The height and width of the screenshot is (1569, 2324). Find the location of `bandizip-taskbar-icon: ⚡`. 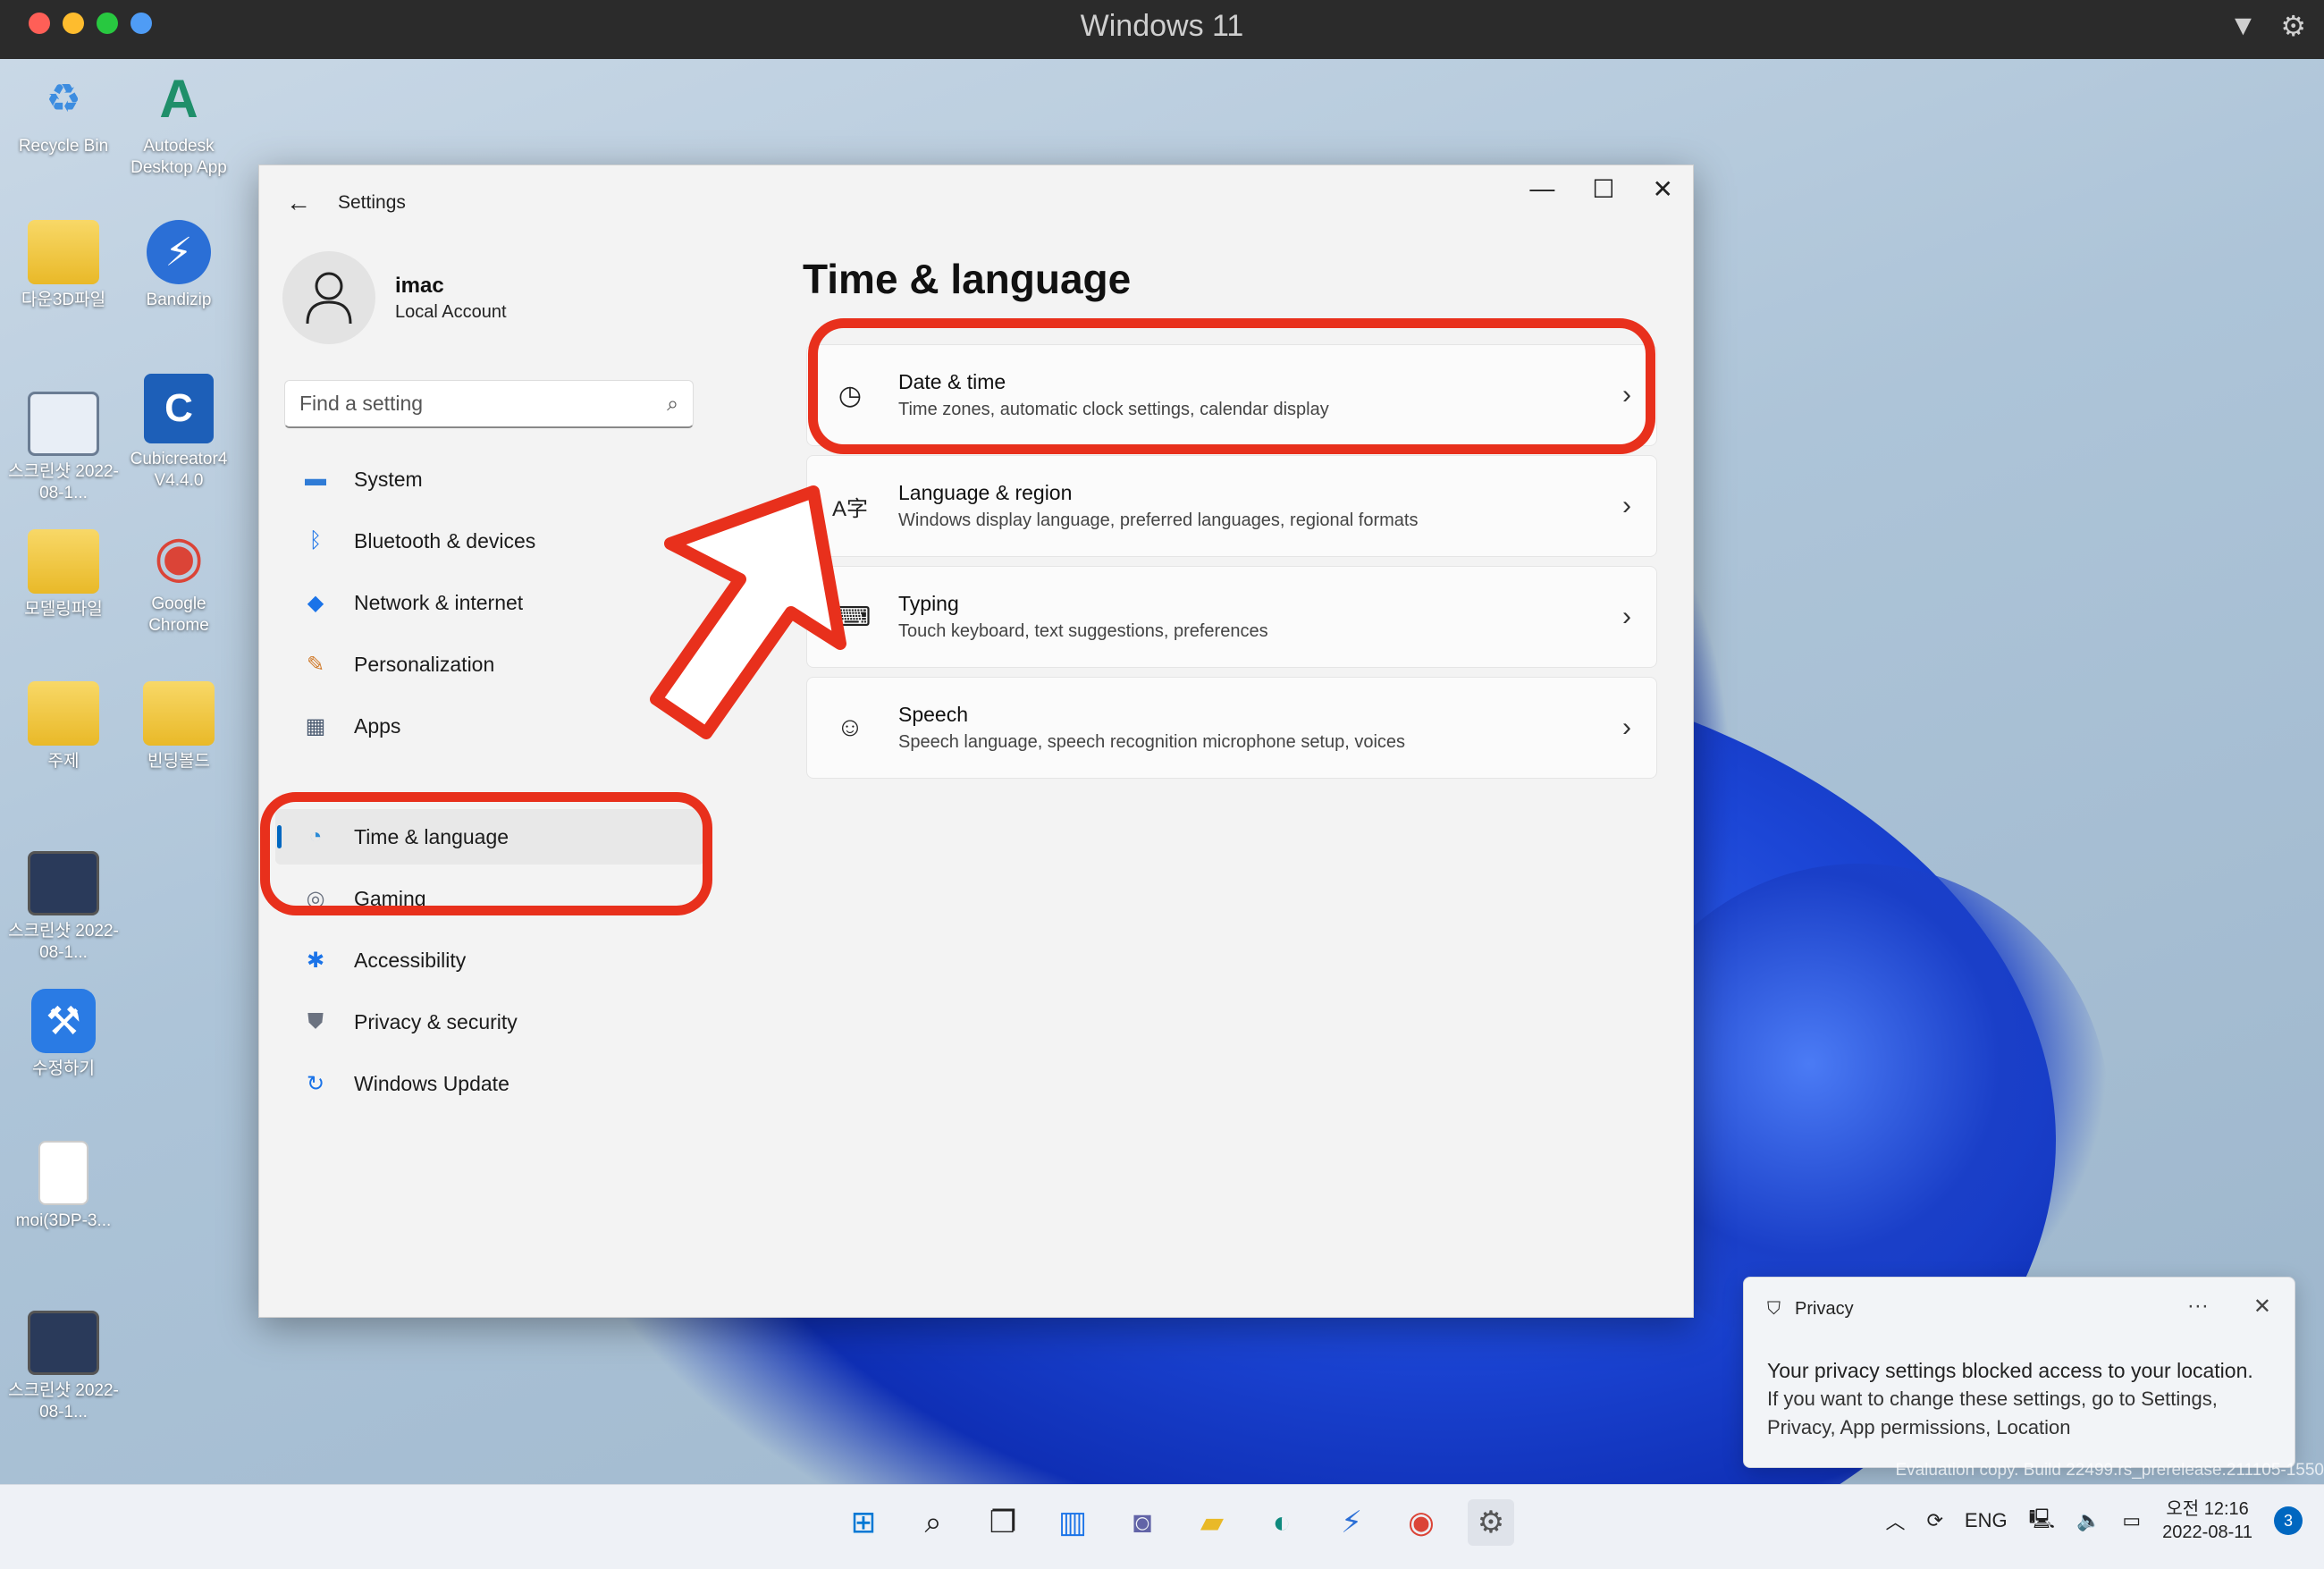

bandizip-taskbar-icon: ⚡ is located at coordinates (1351, 1523).